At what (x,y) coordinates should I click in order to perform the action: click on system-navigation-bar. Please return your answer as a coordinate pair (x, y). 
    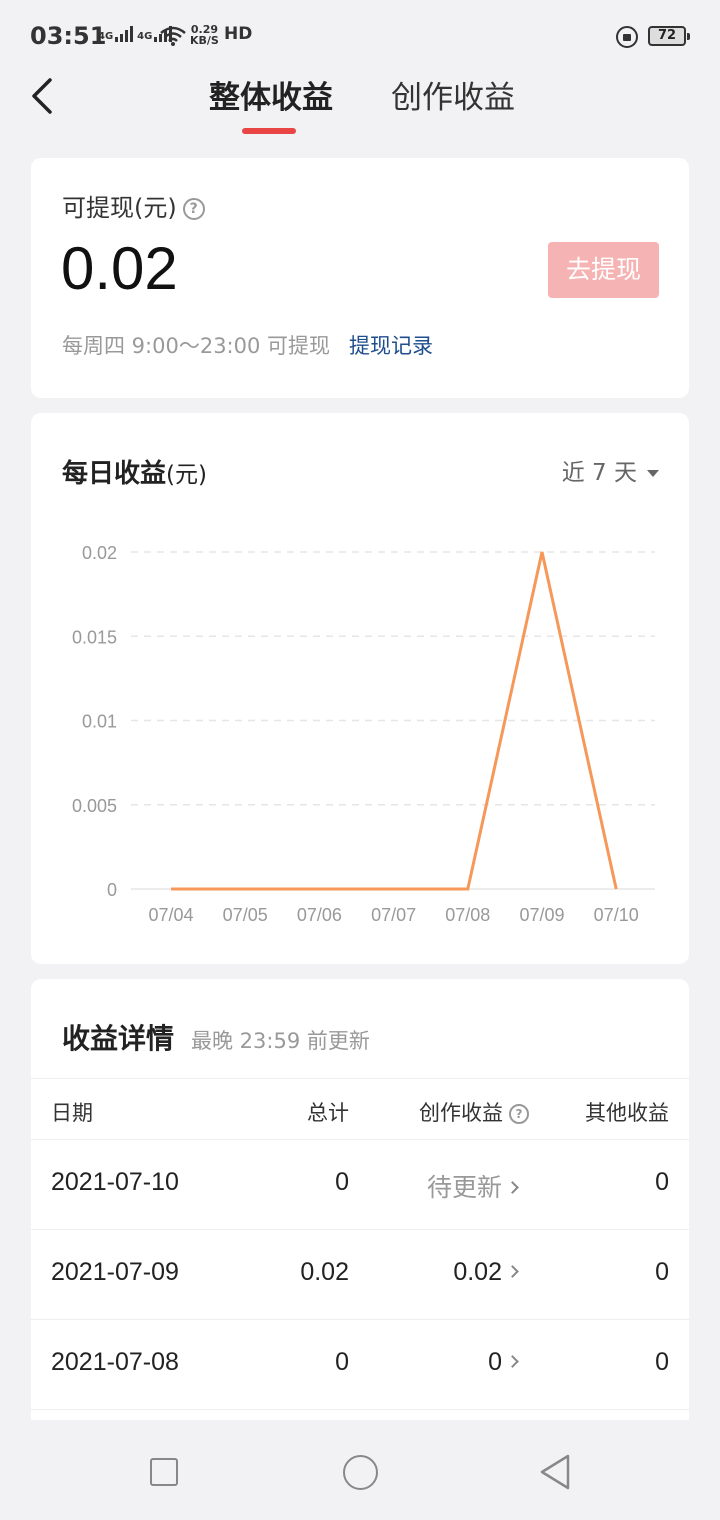
    Looking at the image, I should click on (360, 1470).